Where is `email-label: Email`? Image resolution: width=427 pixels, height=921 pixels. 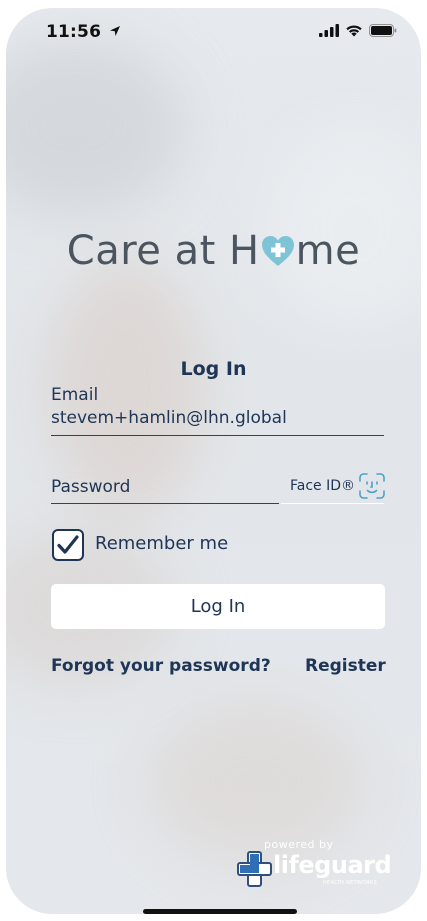 email-label: Email is located at coordinates (75, 395).